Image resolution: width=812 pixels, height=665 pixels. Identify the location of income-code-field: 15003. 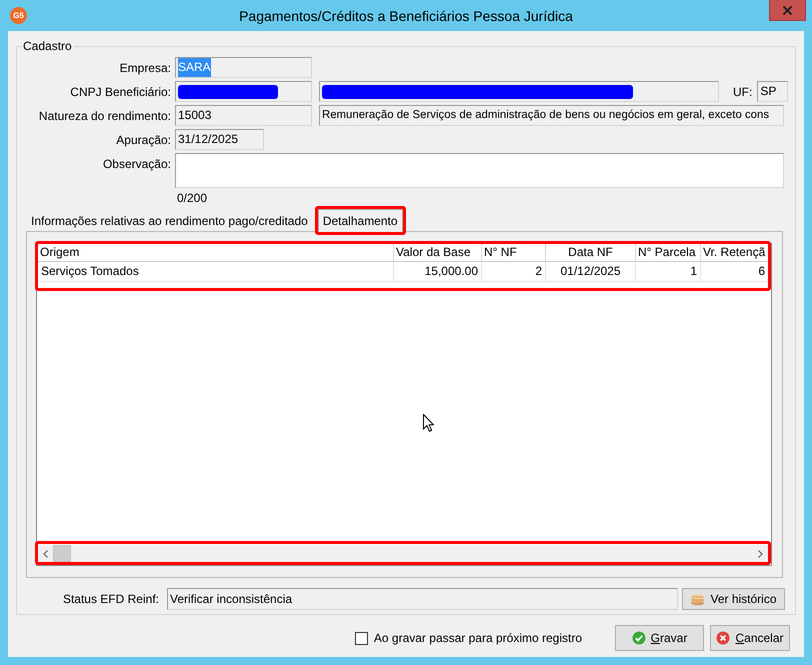
(243, 115).